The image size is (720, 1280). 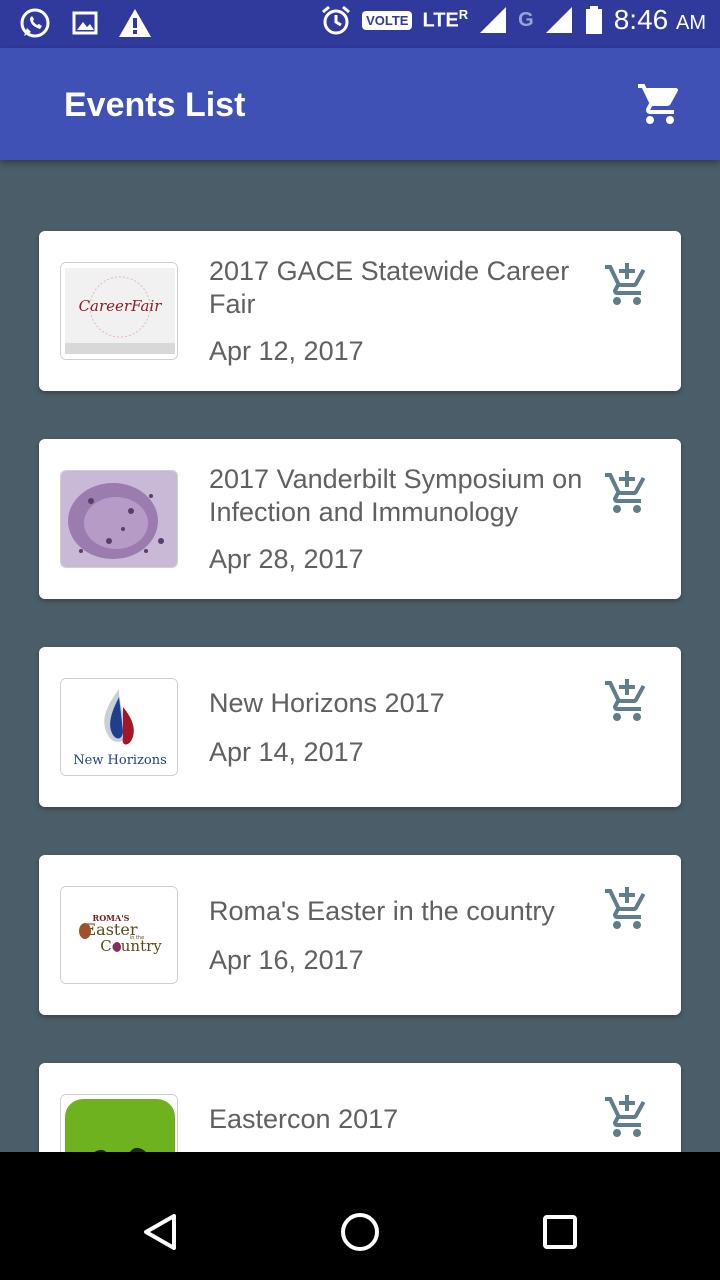 I want to click on recents-button, so click(x=560, y=1232).